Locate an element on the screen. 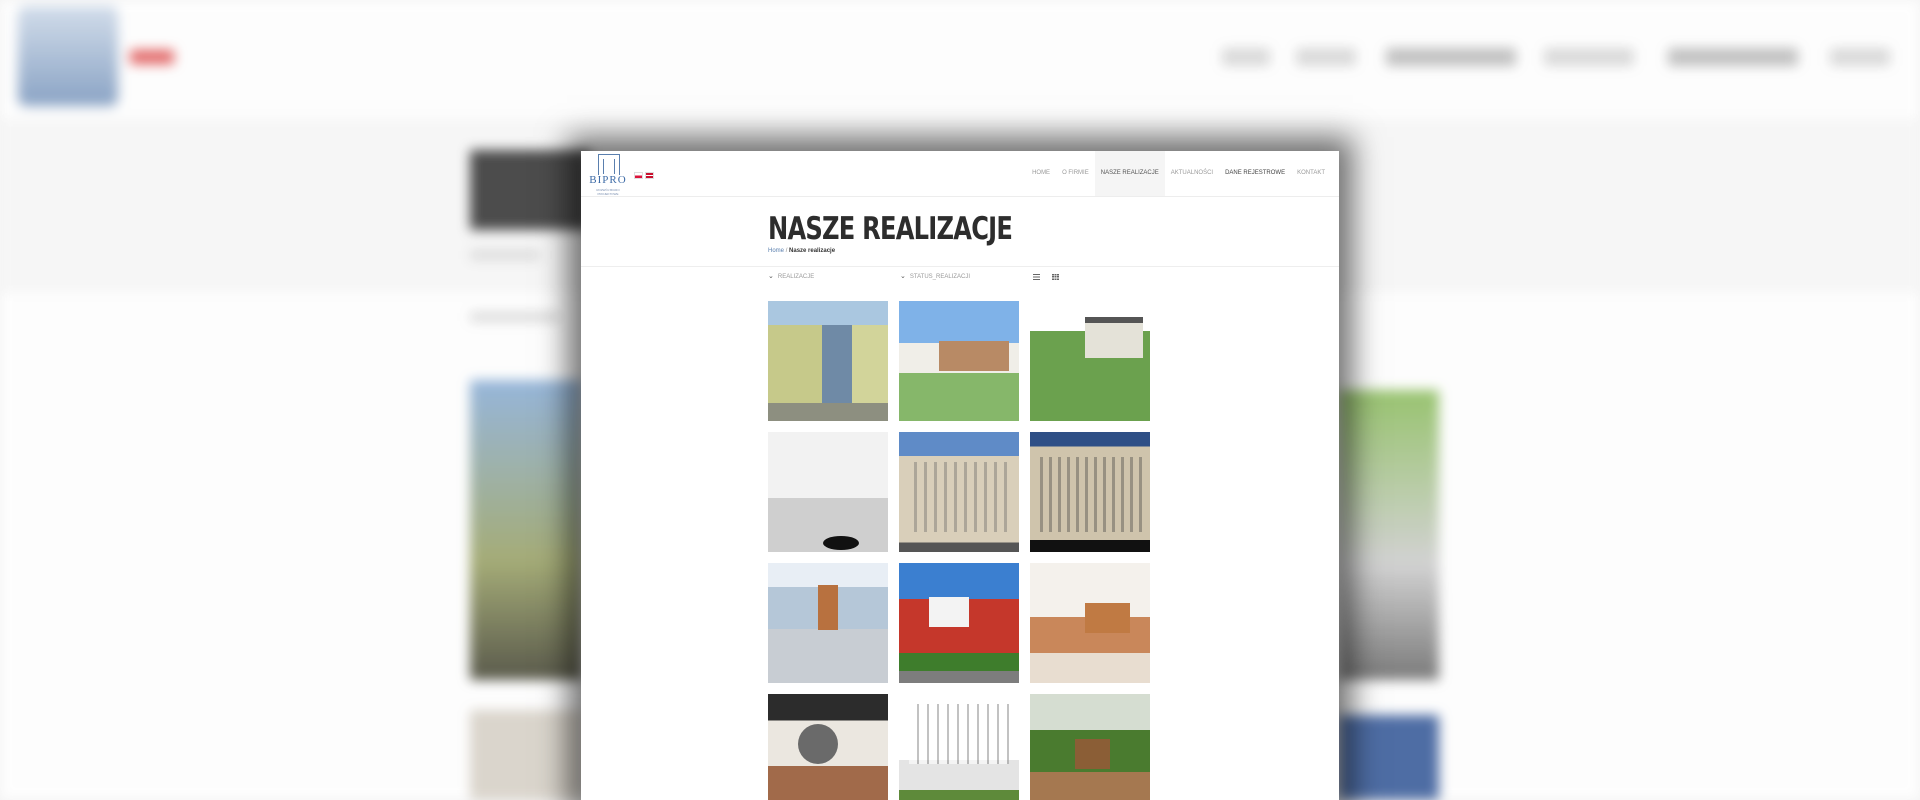 The image size is (1920, 800). filter-realizacje: ⌄ REALIZACJE is located at coordinates (791, 276).